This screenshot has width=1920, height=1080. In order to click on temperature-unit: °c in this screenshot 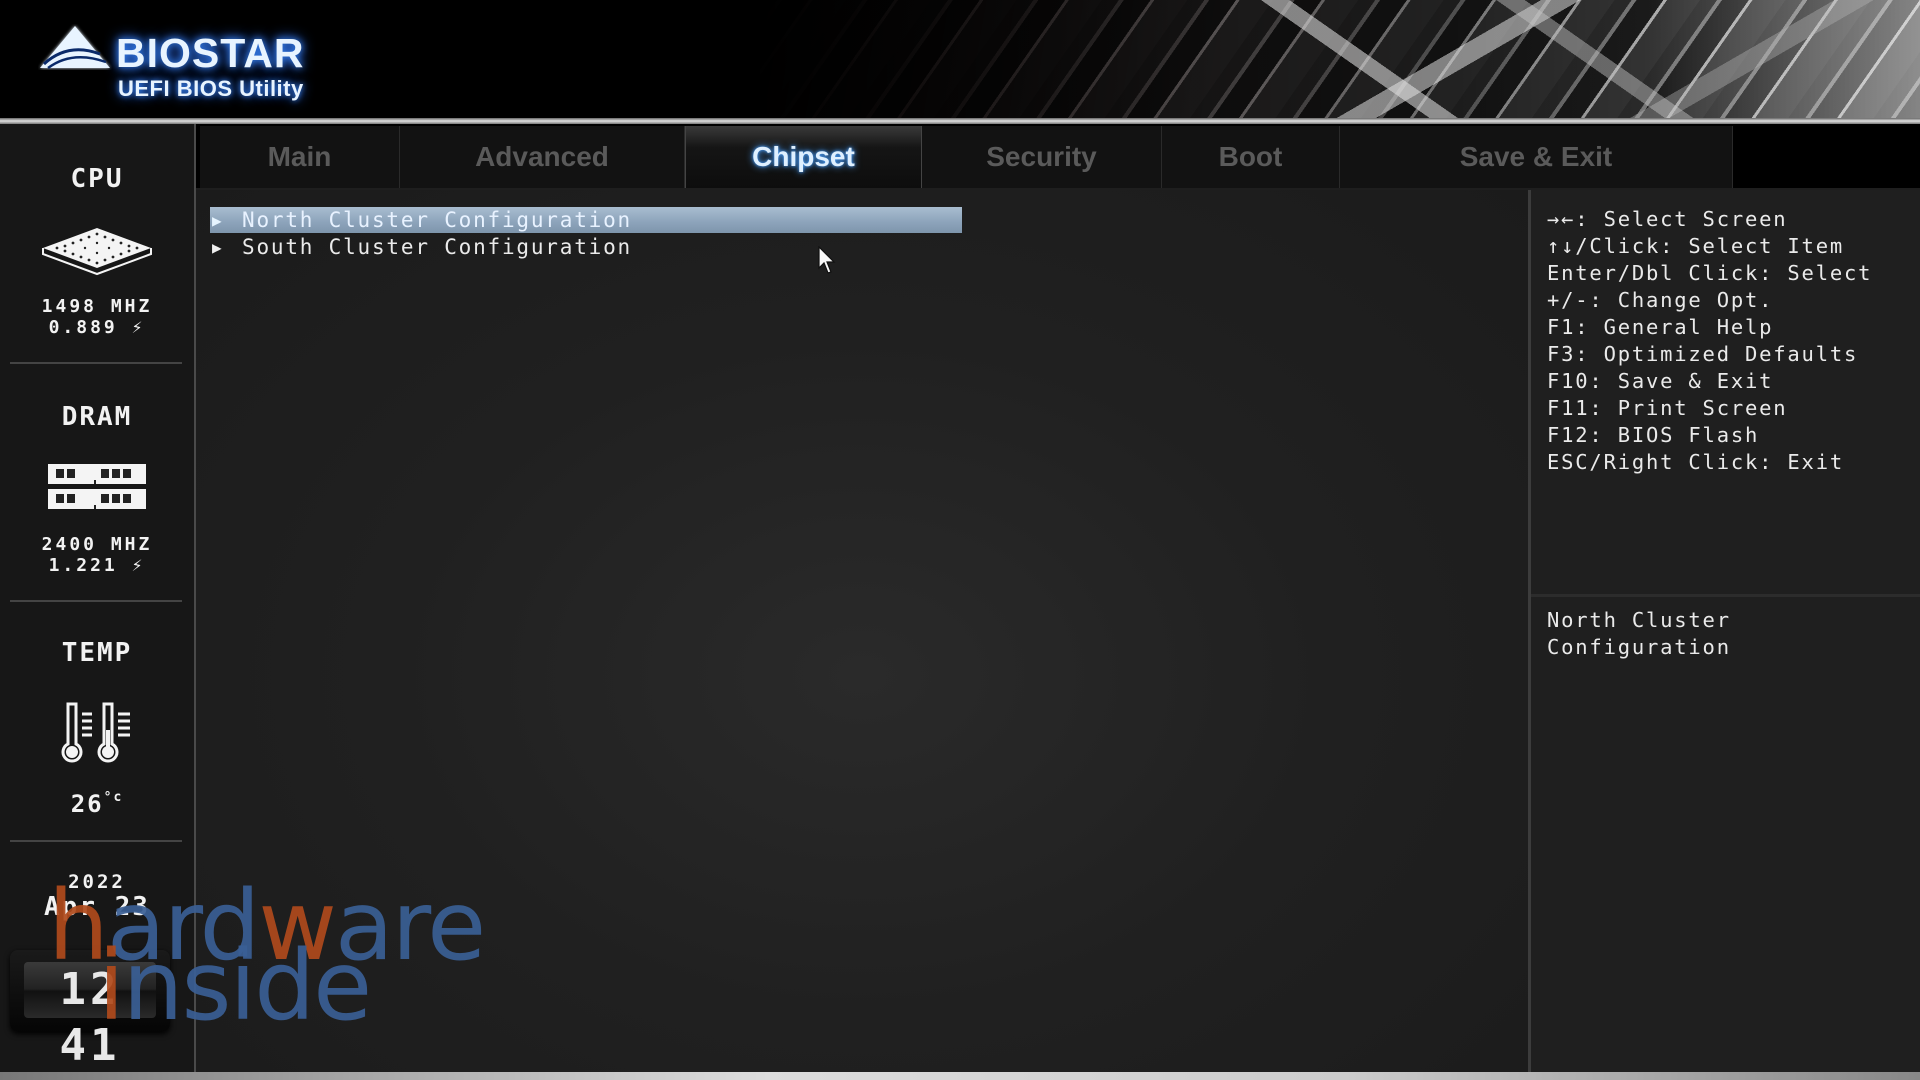, I will do `click(113, 797)`.